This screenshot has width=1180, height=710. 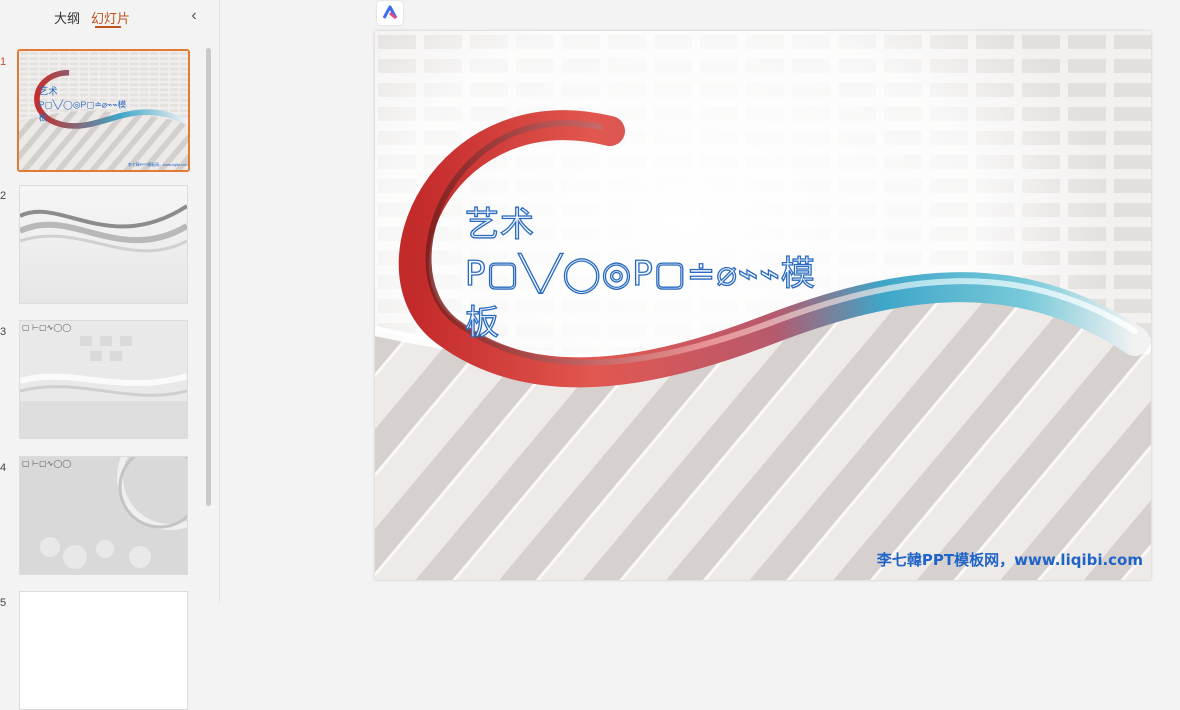 What do you see at coordinates (67, 17) in the screenshot?
I see `tab-outline: 大纲` at bounding box center [67, 17].